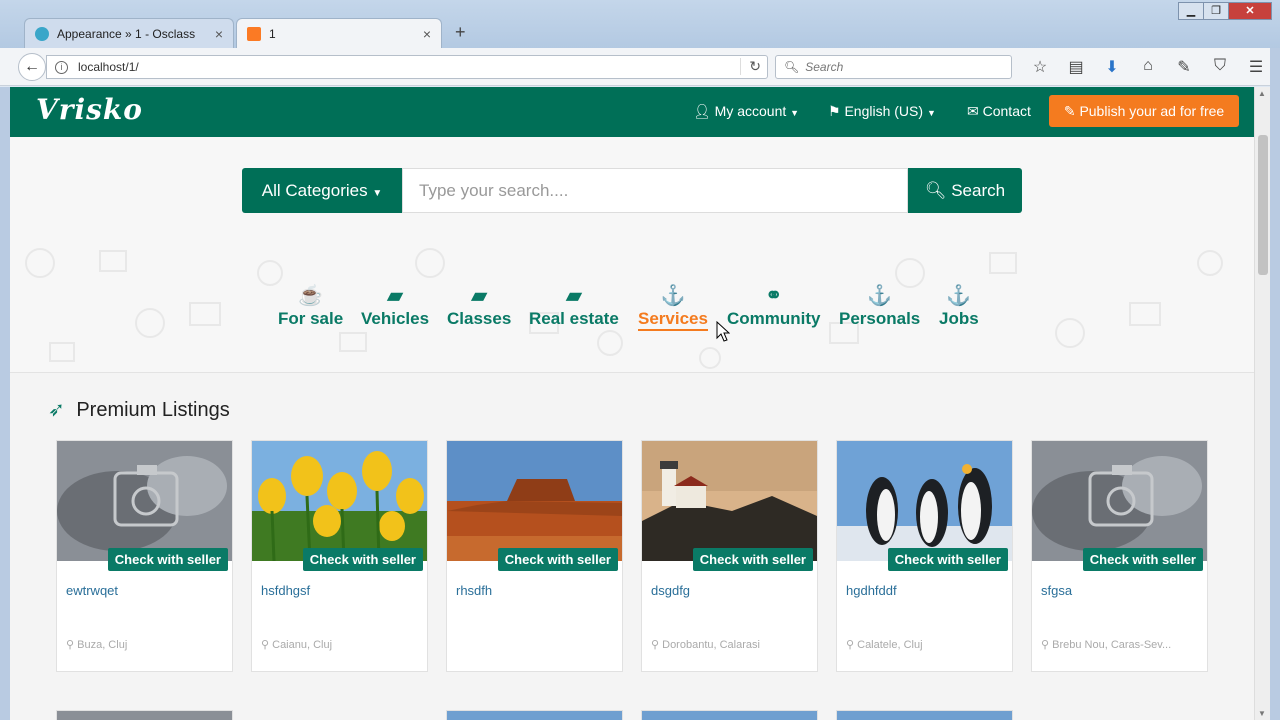 The width and height of the screenshot is (1280, 720). What do you see at coordinates (1250, 11) in the screenshot?
I see `close-window-button: ✕` at bounding box center [1250, 11].